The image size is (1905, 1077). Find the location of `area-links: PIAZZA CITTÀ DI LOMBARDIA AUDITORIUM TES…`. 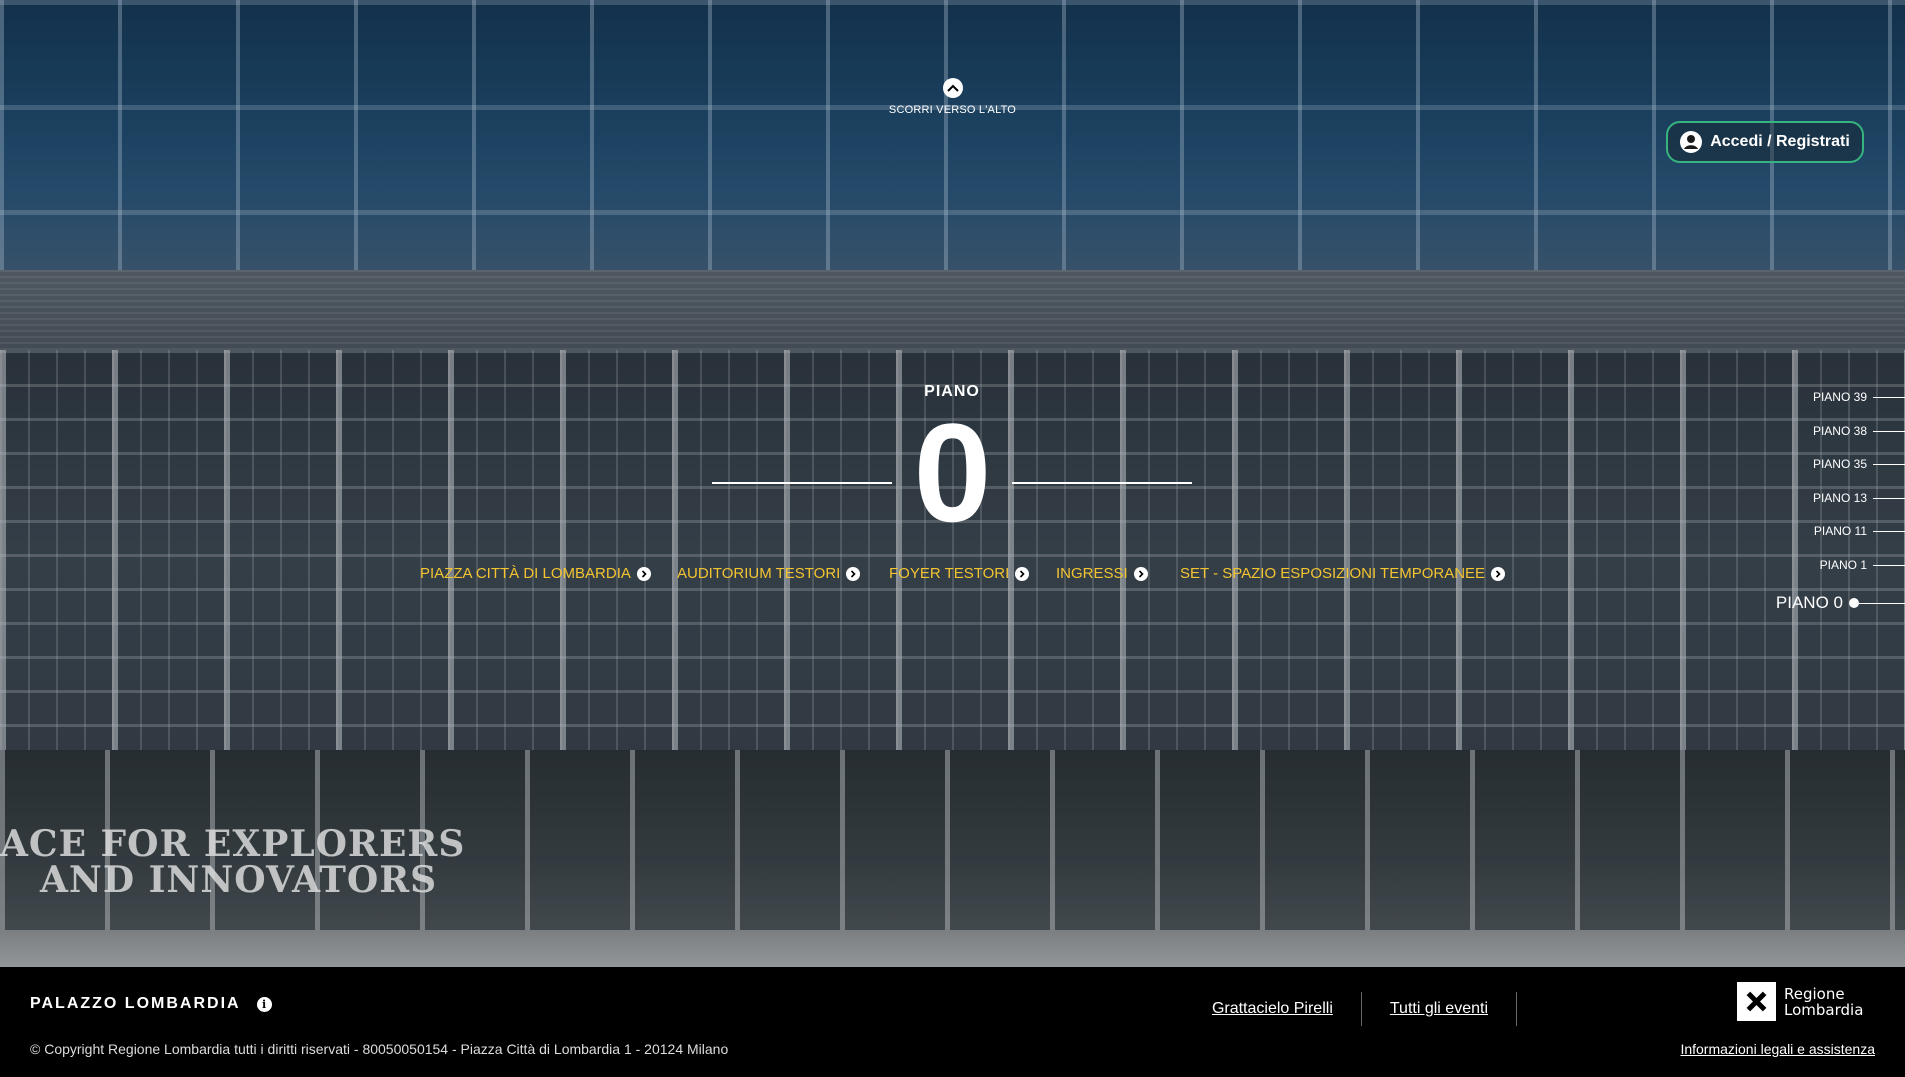

area-links: PIAZZA CITTÀ DI LOMBARDIA AUDITORIUM TES… is located at coordinates (952, 576).